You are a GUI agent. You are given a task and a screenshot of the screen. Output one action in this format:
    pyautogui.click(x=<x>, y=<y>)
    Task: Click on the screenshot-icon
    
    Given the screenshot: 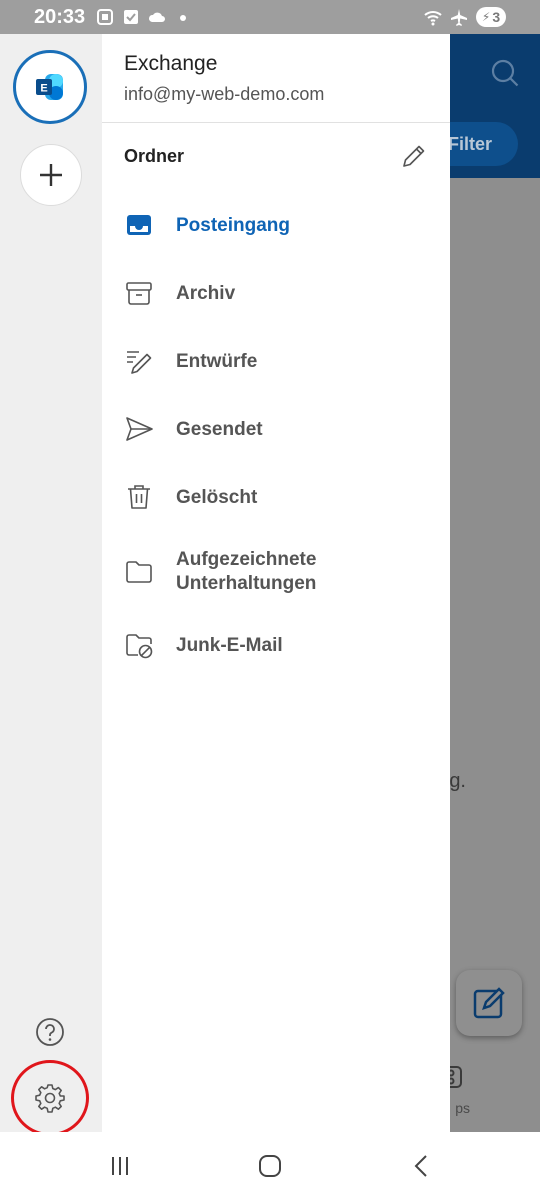 What is the action you would take?
    pyautogui.click(x=105, y=17)
    